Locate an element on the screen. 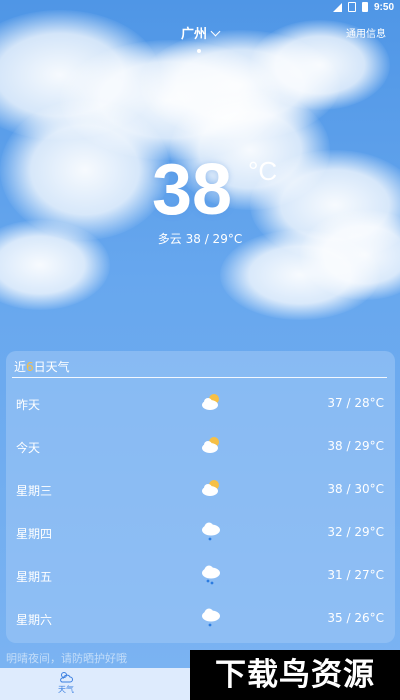 This screenshot has height=700, width=400. tab-weather-label: 天气 is located at coordinates (66, 689).